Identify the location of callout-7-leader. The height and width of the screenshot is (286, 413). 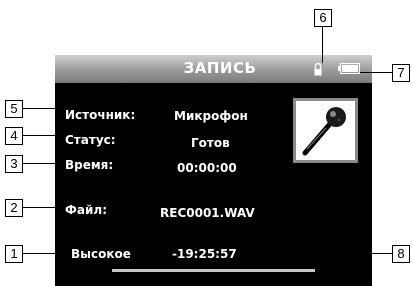
(376, 72).